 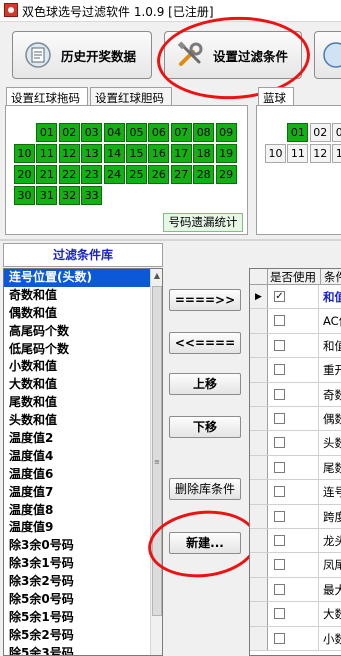 I want to click on red-ball: 31, so click(x=47, y=195).